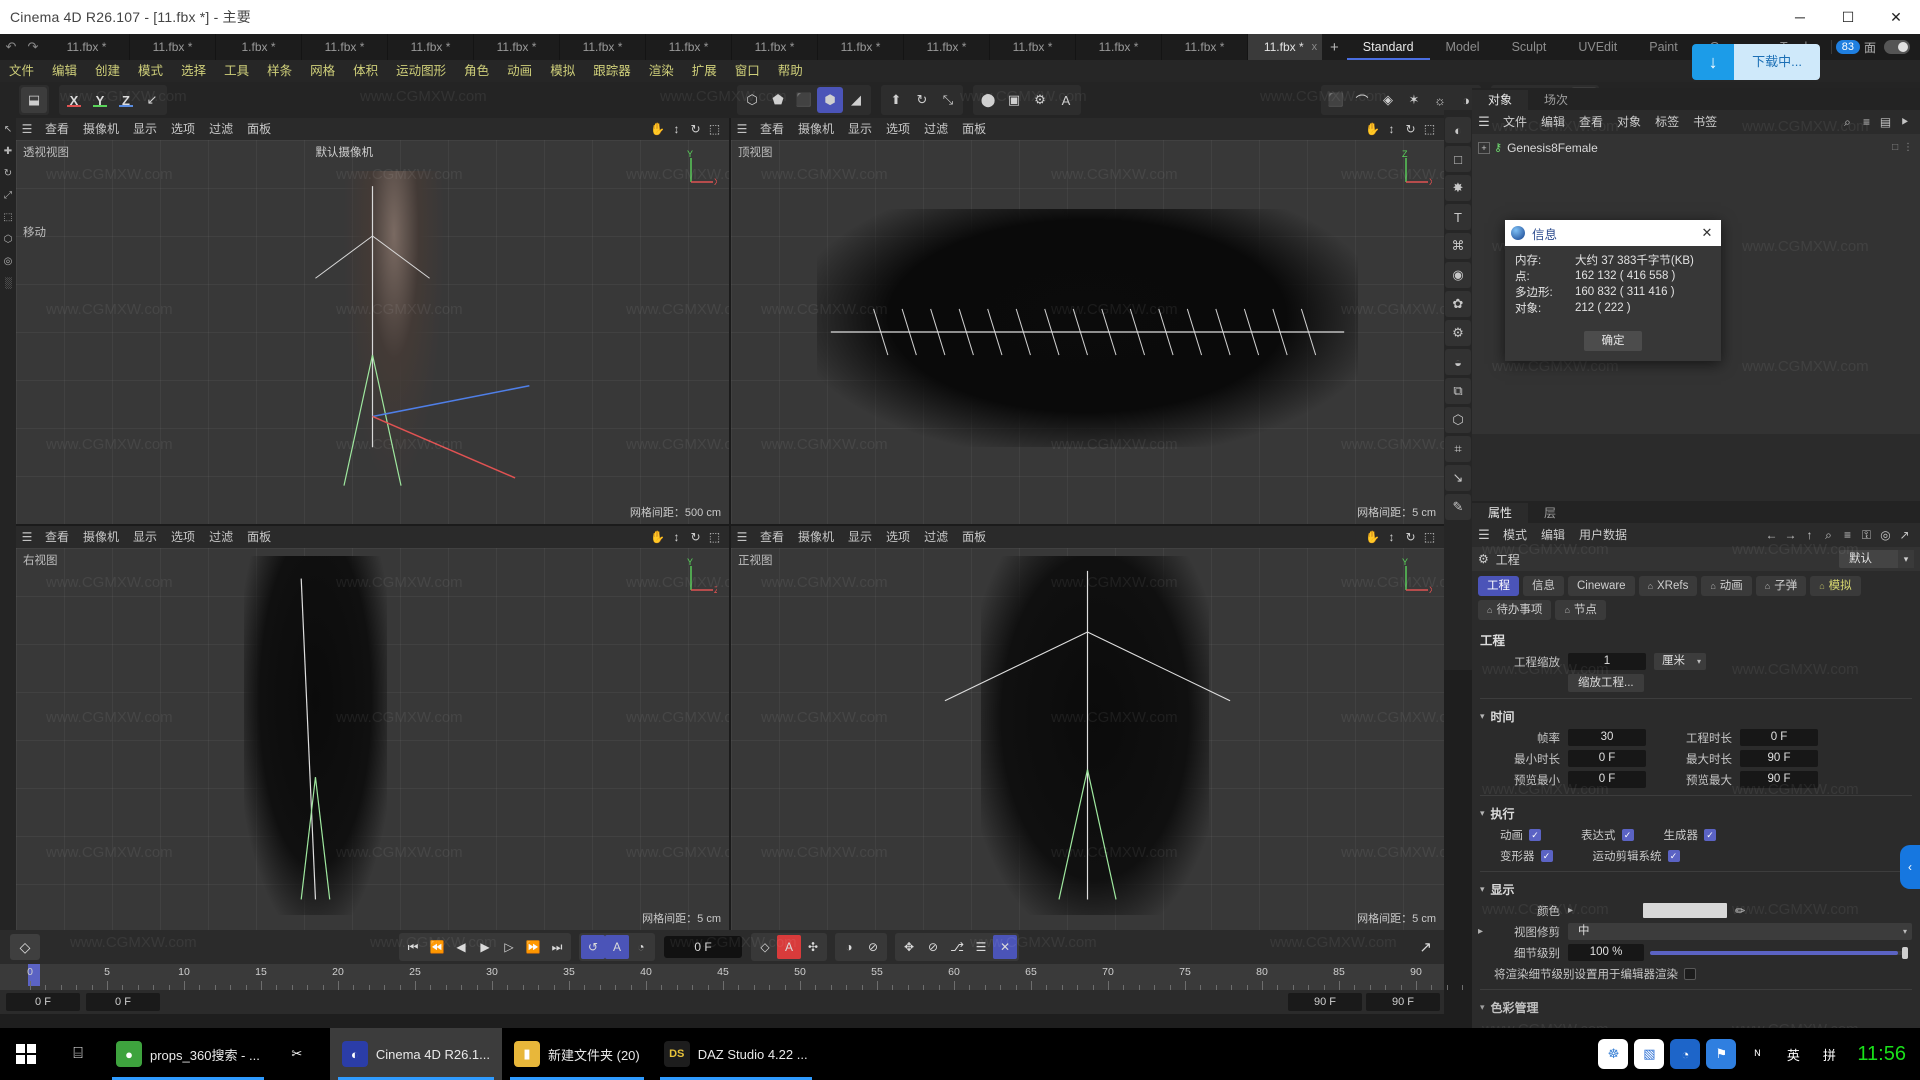  Describe the element at coordinates (1484, 122) in the screenshot. I see `om-hamburger-icon: ☰` at that location.